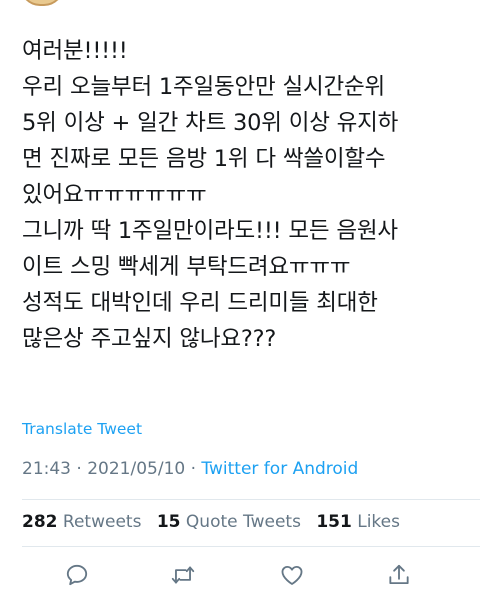  I want to click on tweet-line: 많은상 주고싶지 않나요???, so click(149, 339).